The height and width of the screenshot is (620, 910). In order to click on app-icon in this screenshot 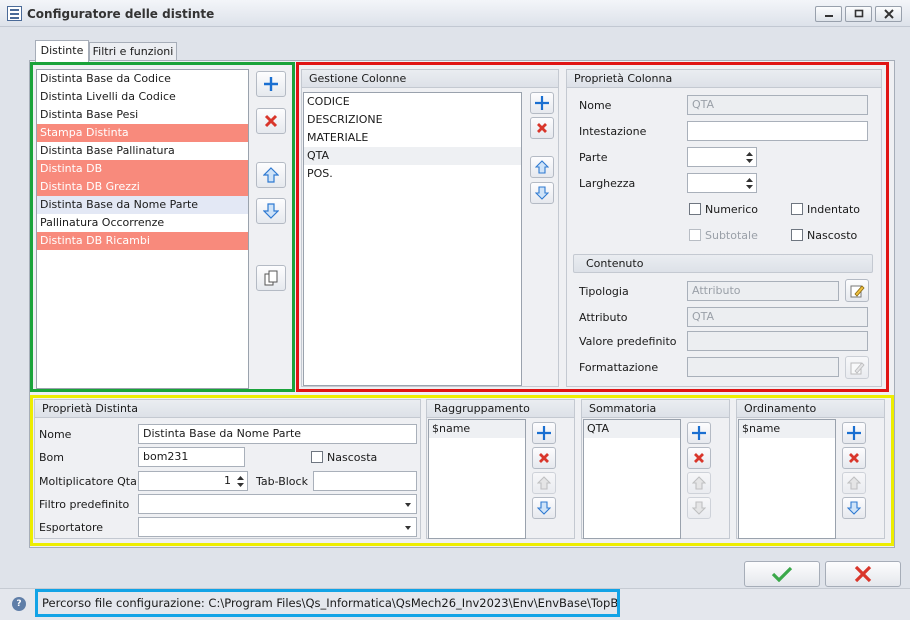, I will do `click(14, 13)`.